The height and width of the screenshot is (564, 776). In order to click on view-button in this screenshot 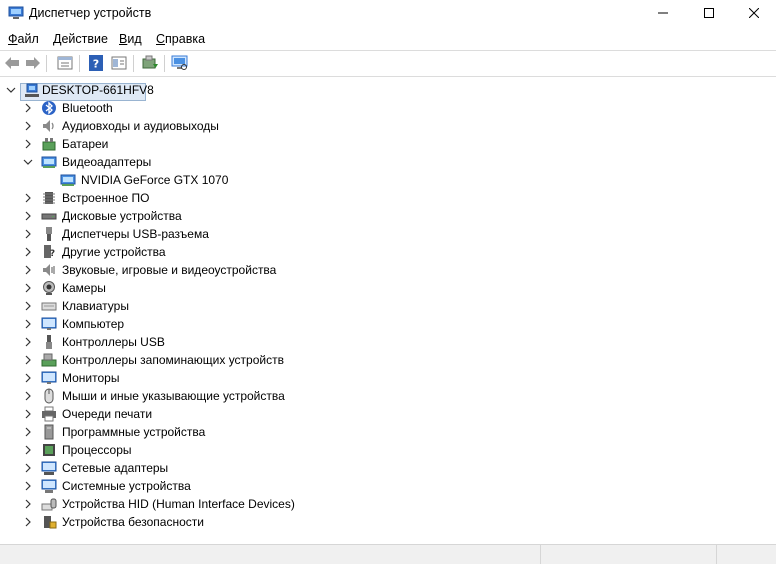, I will do `click(119, 63)`.